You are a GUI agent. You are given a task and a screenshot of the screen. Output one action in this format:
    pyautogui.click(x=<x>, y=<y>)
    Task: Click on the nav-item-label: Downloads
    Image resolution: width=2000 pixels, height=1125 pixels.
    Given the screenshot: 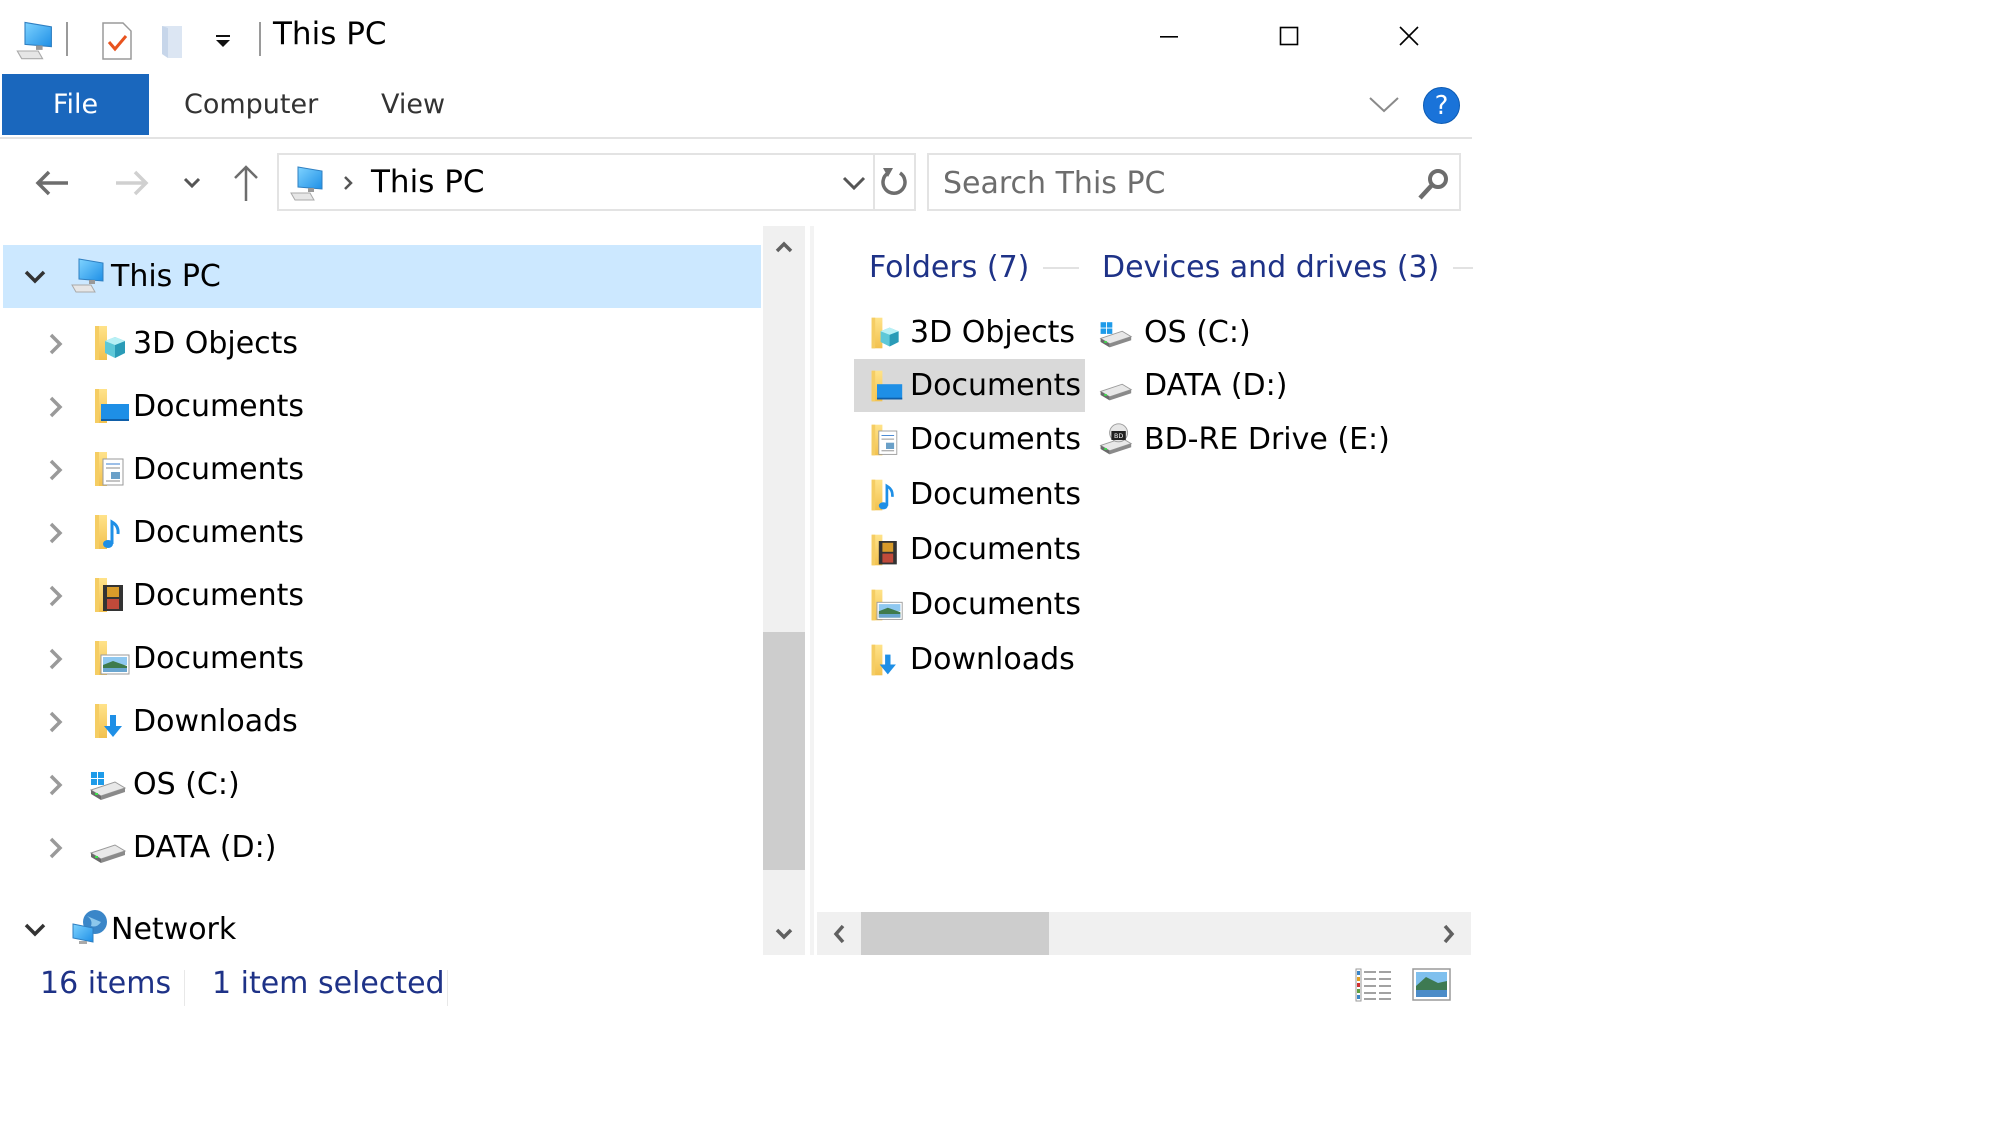 What is the action you would take?
    pyautogui.click(x=215, y=721)
    